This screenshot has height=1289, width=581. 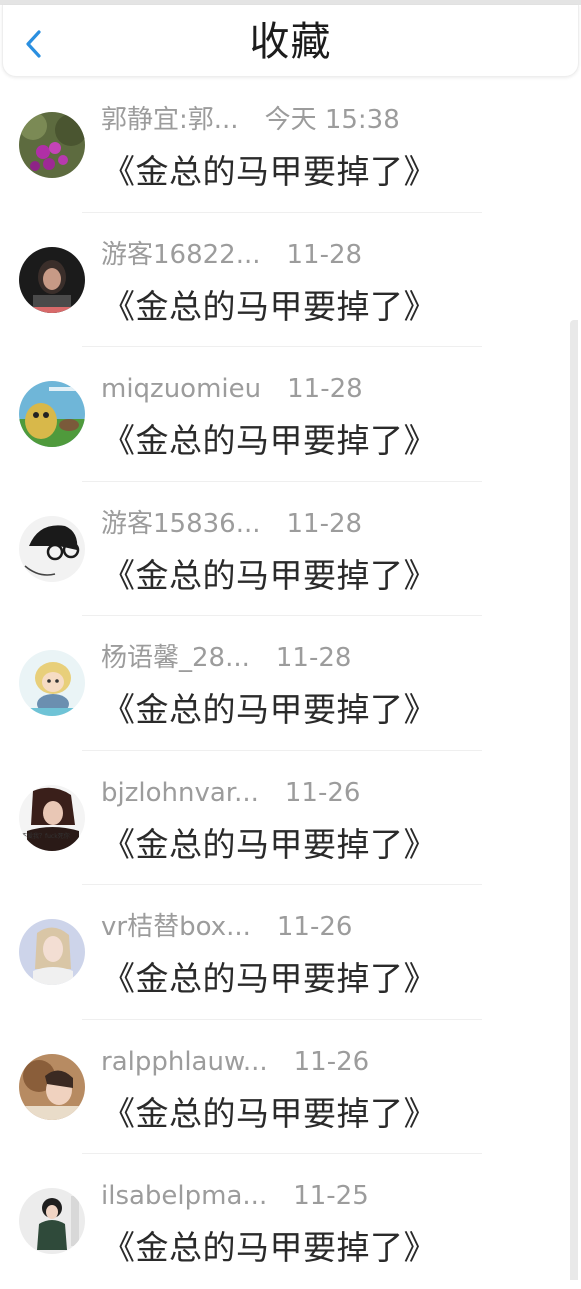 What do you see at coordinates (290, 952) in the screenshot?
I see `favorite-item: vr桔替box... 11-26 《金总的马甲要掉了》` at bounding box center [290, 952].